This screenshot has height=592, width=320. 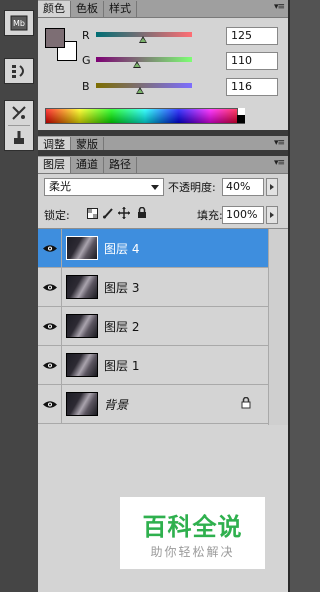 What do you see at coordinates (86, 35) in the screenshot?
I see `channel-label-r: R` at bounding box center [86, 35].